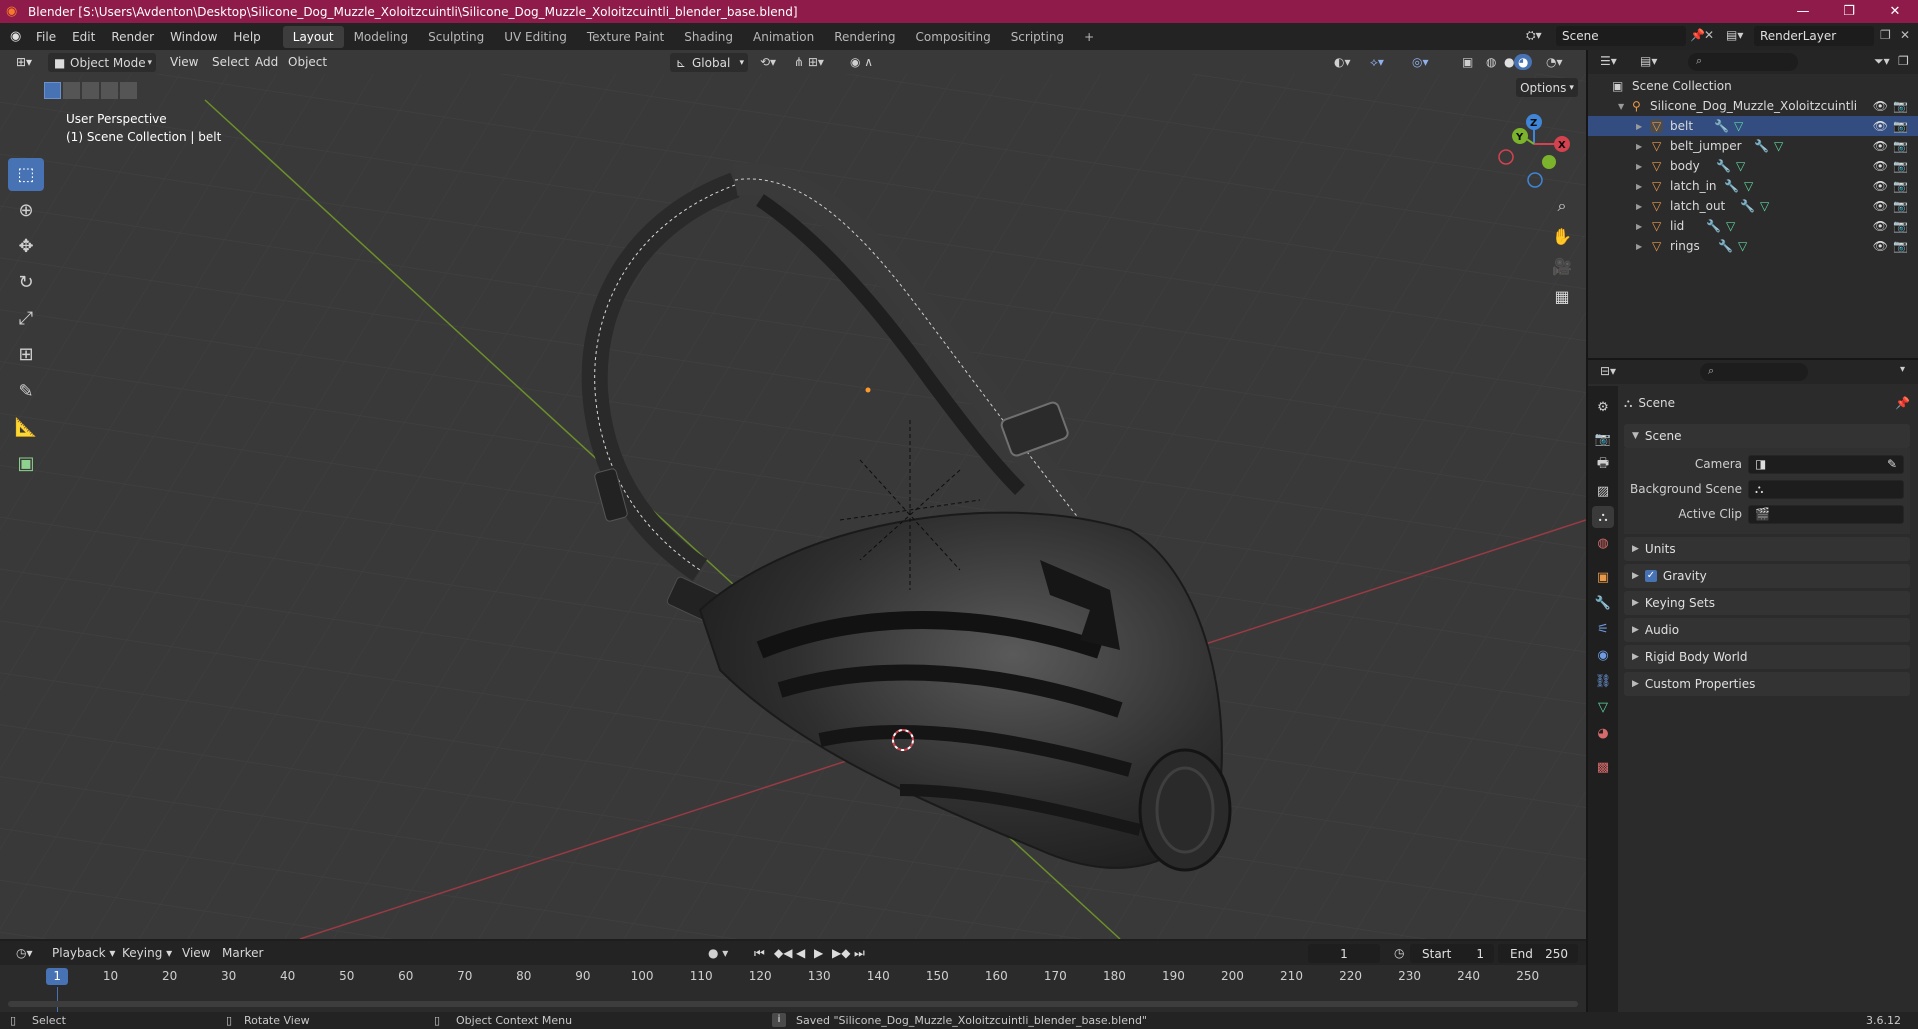  What do you see at coordinates (1753, 186) in the screenshot?
I see `outliner-item-latch_in: ▶ ▽ latch_in 🔧 ▽ 👁 📷` at bounding box center [1753, 186].